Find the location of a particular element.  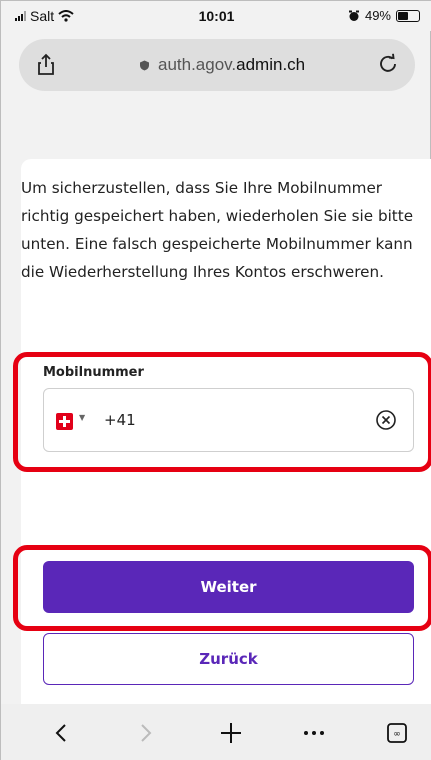

mobile-number-label: Mobilnummer is located at coordinates (93, 372).